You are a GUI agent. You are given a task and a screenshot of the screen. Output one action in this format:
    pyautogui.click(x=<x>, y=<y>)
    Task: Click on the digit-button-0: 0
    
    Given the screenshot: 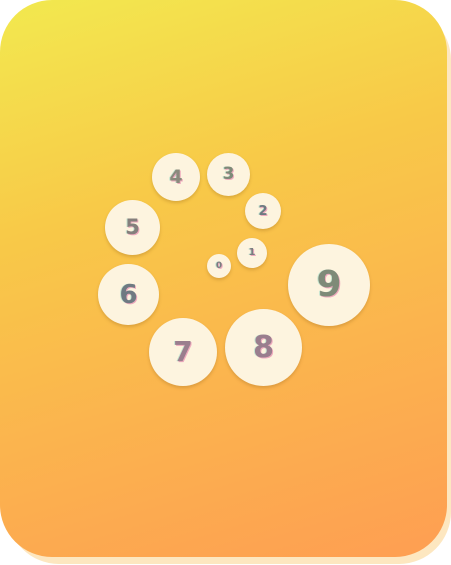 What is the action you would take?
    pyautogui.click(x=219, y=266)
    